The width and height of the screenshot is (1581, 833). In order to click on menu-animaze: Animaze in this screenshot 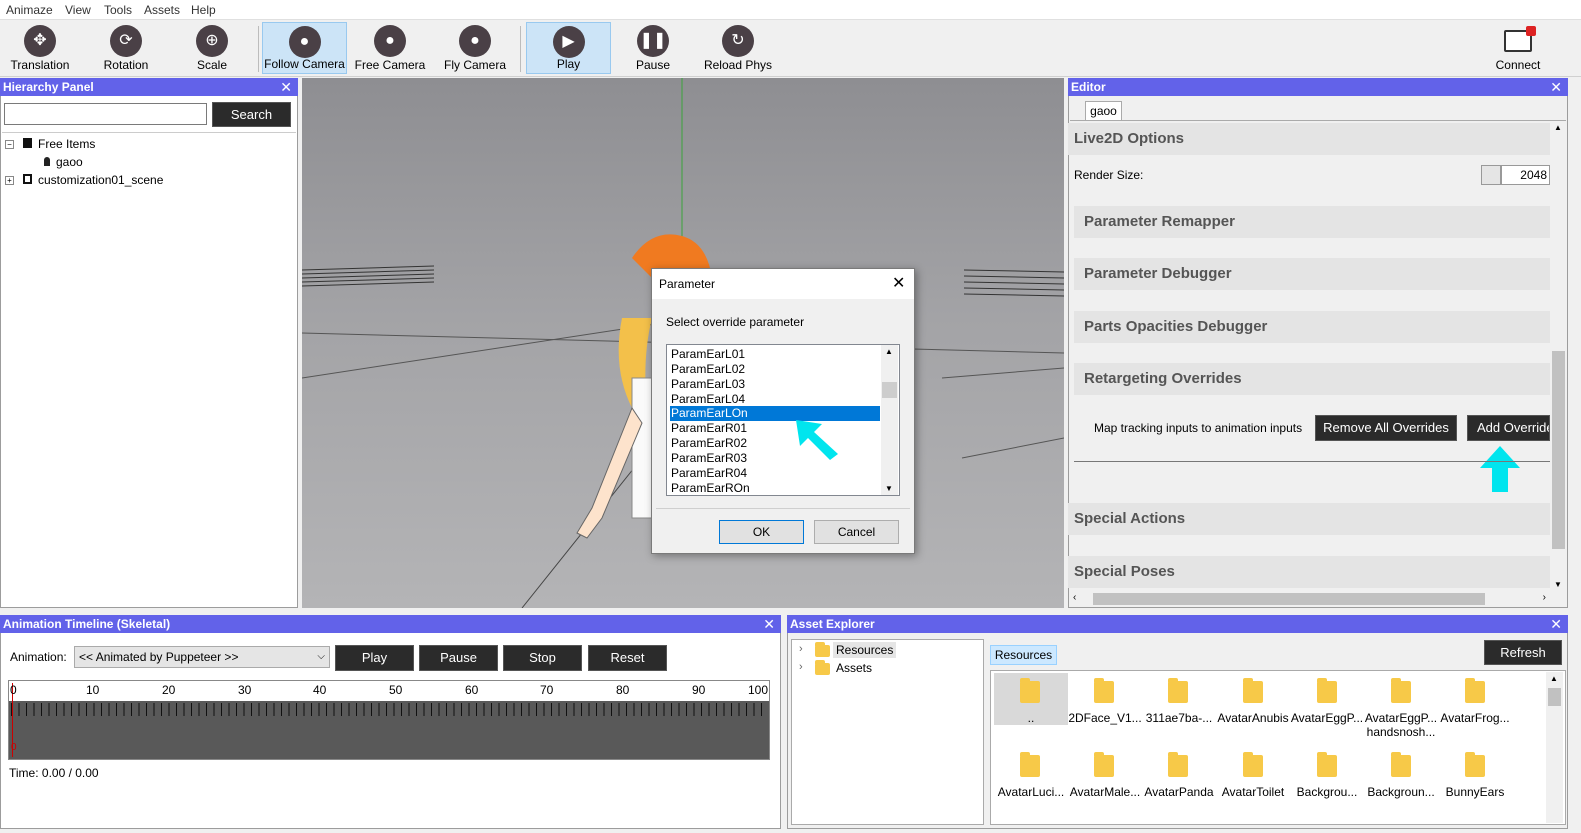, I will do `click(29, 10)`.